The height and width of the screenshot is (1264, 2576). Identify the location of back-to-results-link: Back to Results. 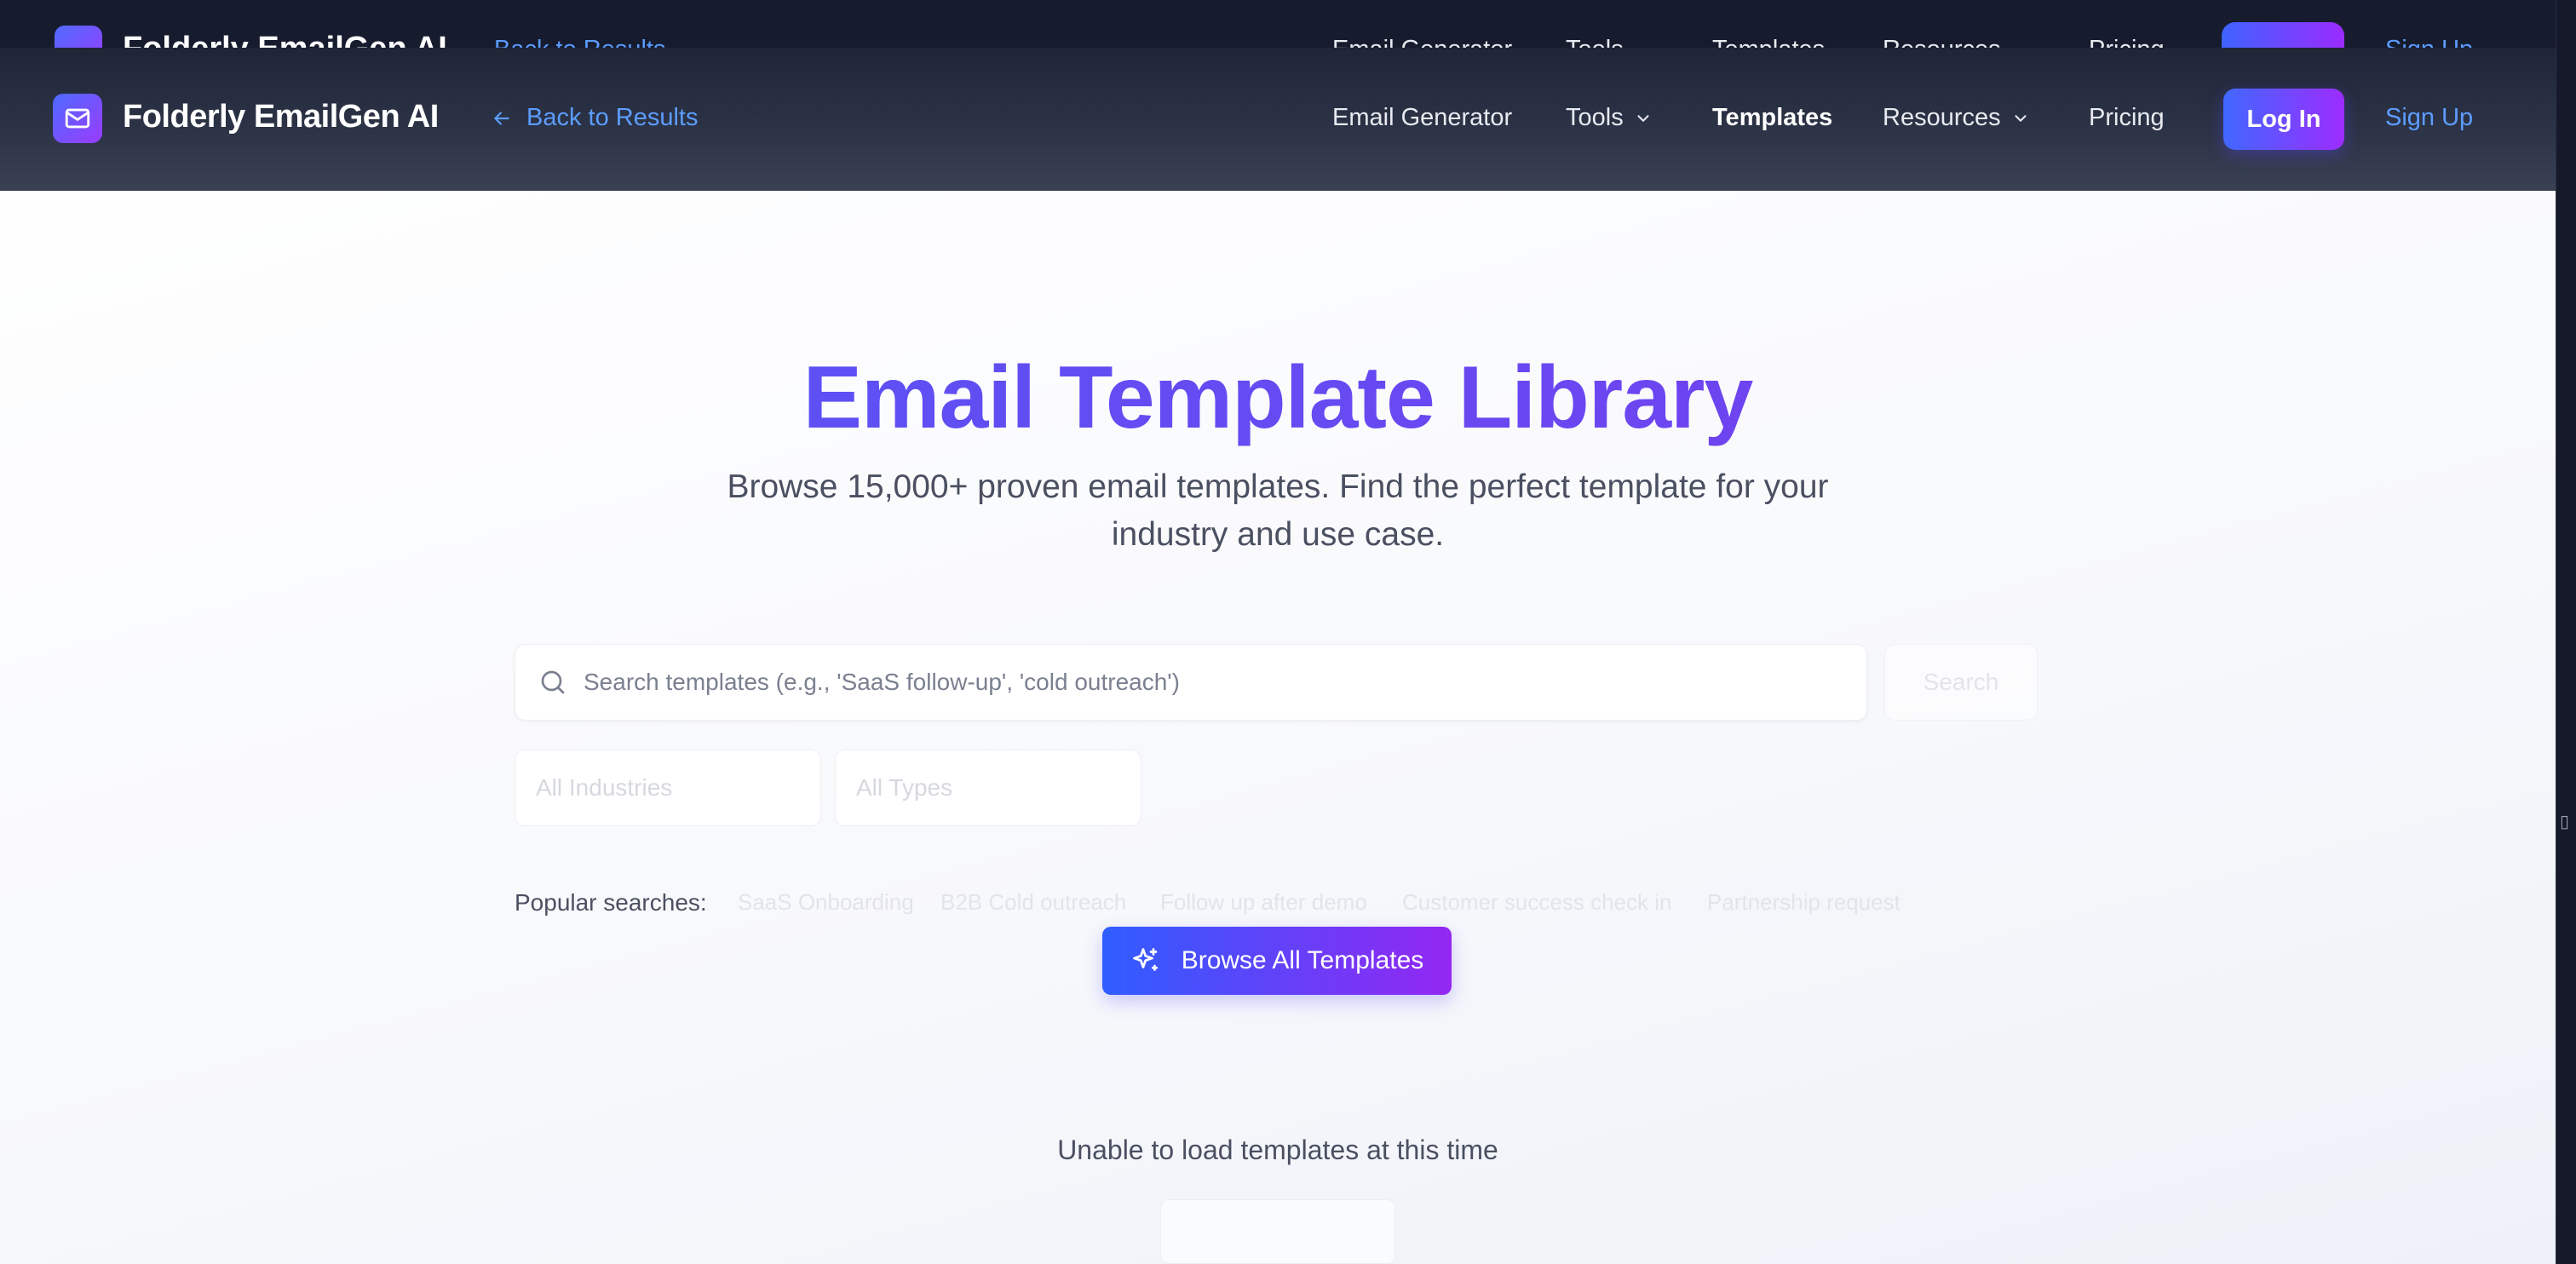
(594, 118).